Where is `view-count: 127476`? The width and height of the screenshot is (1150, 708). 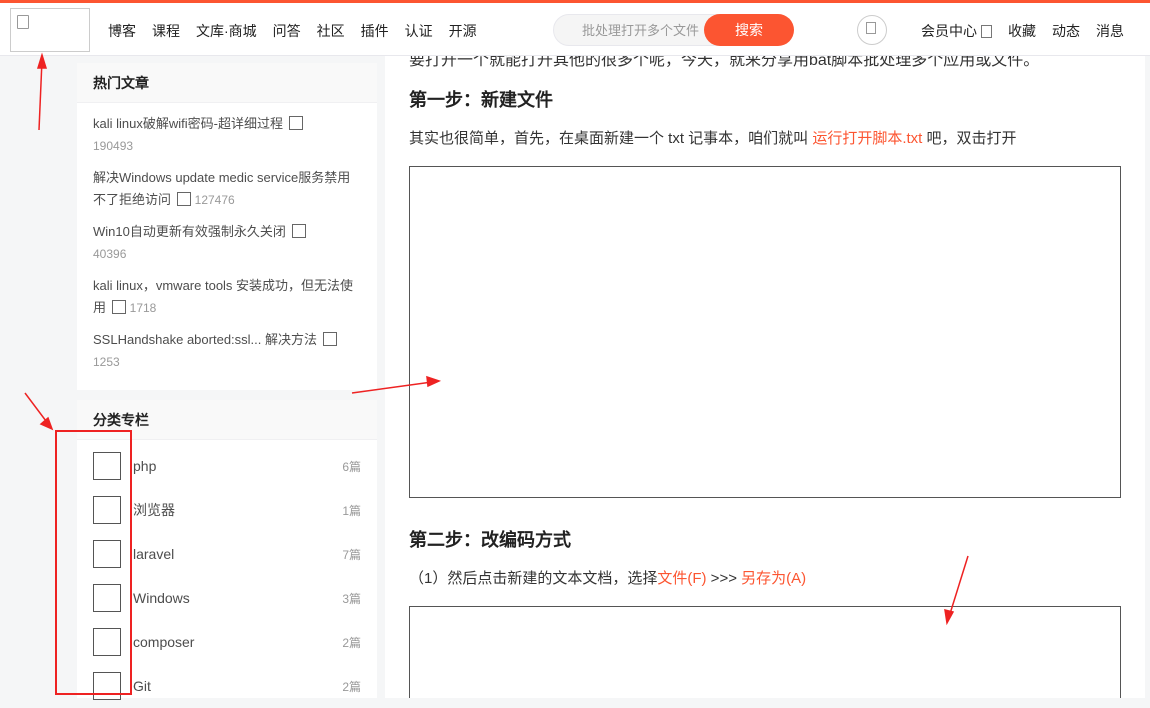 view-count: 127476 is located at coordinates (214, 200).